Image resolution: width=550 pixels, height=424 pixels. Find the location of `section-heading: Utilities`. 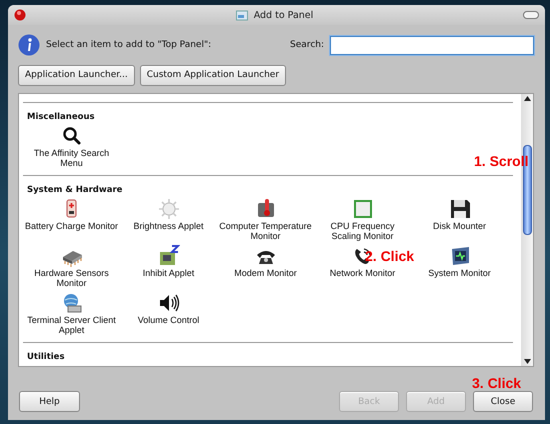

section-heading: Utilities is located at coordinates (46, 357).